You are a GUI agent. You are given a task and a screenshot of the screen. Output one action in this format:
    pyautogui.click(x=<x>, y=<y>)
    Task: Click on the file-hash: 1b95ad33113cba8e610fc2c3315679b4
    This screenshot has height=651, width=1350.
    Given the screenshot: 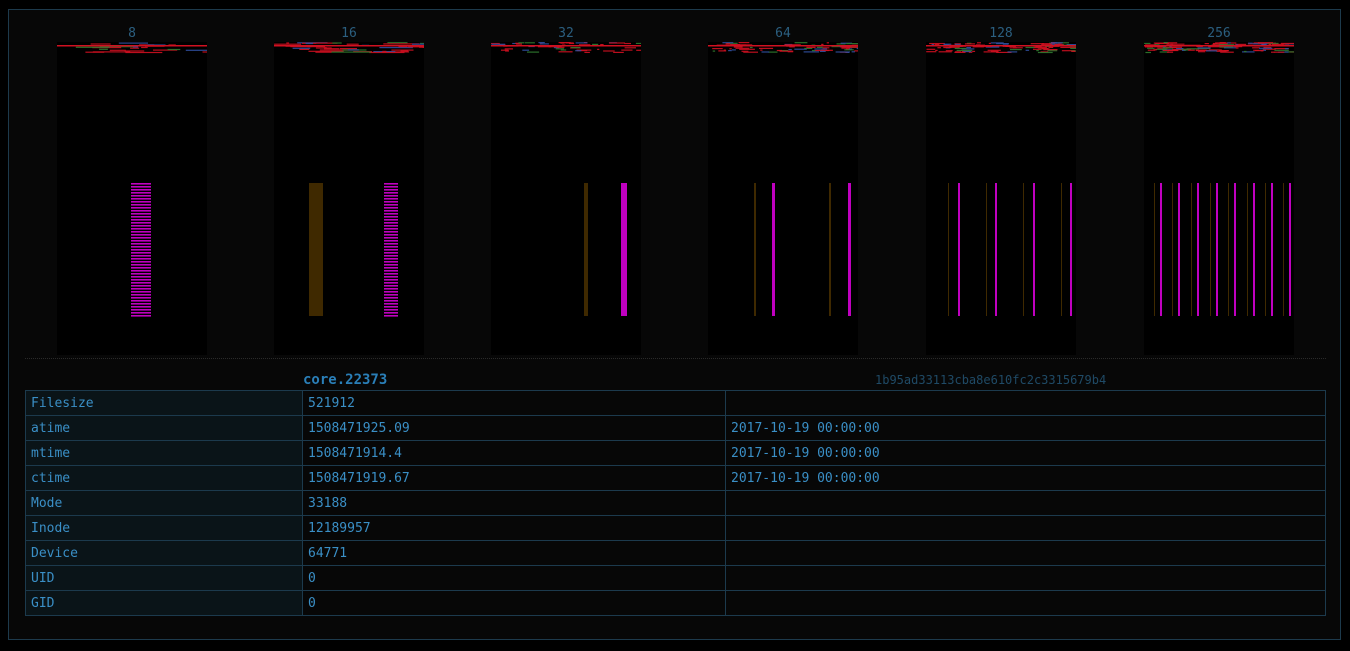 What is the action you would take?
    pyautogui.click(x=991, y=380)
    